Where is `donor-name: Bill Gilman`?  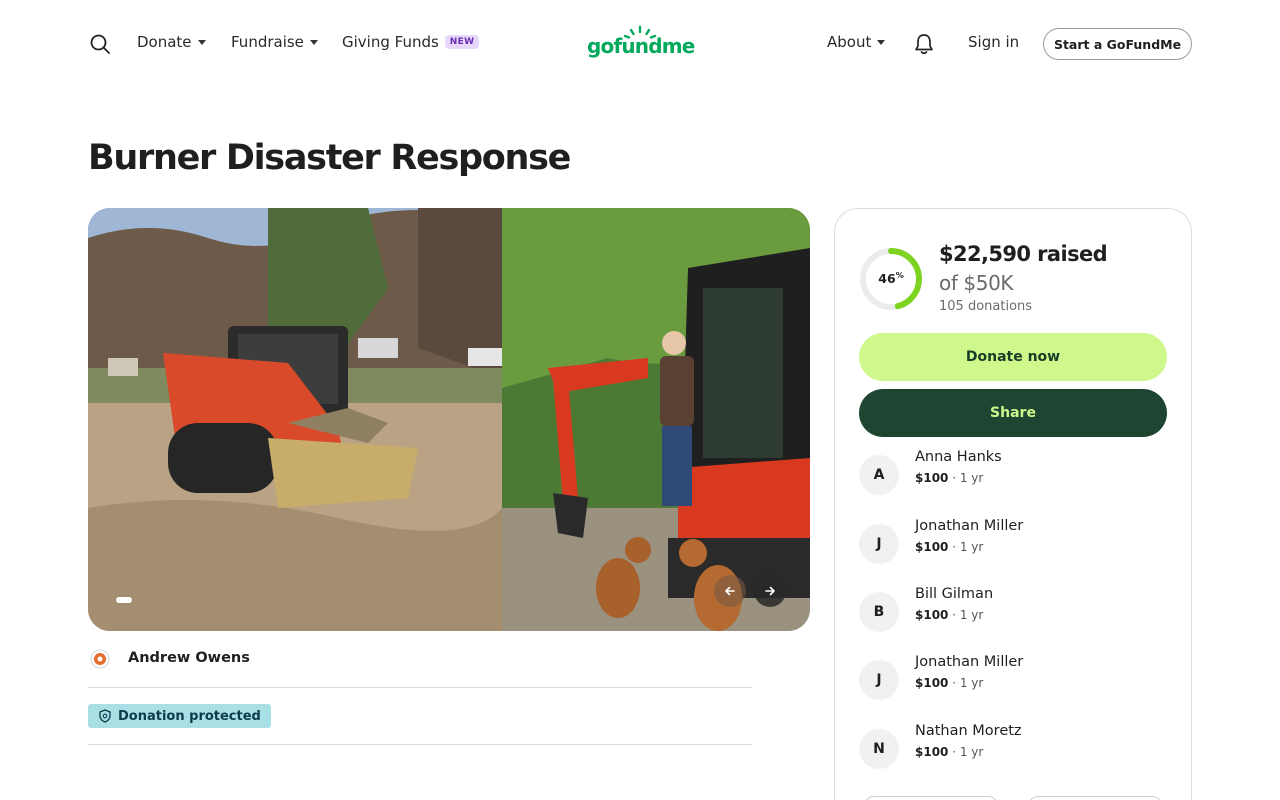 donor-name: Bill Gilman is located at coordinates (954, 594).